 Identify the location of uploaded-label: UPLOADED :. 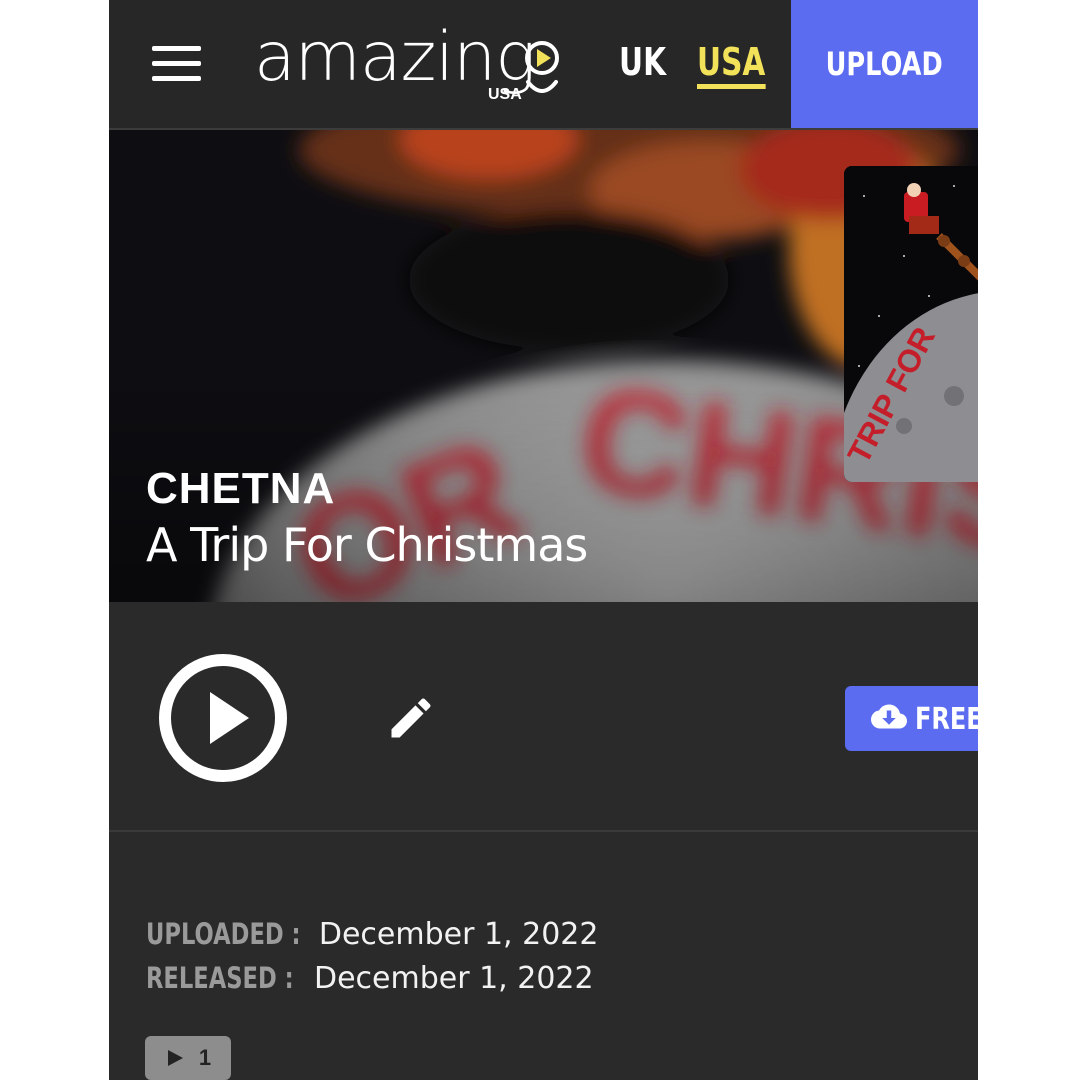
(223, 934).